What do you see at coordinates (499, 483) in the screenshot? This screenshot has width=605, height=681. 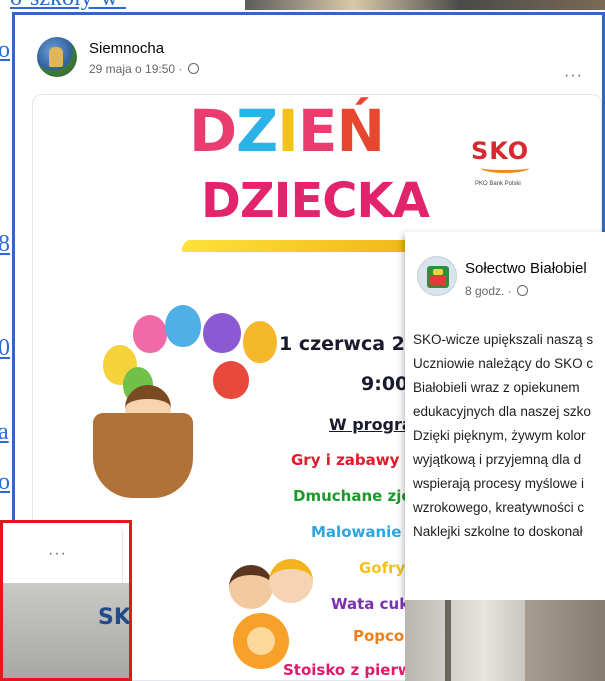 I see `post-body-line: wspierają procesy myślowe i` at bounding box center [499, 483].